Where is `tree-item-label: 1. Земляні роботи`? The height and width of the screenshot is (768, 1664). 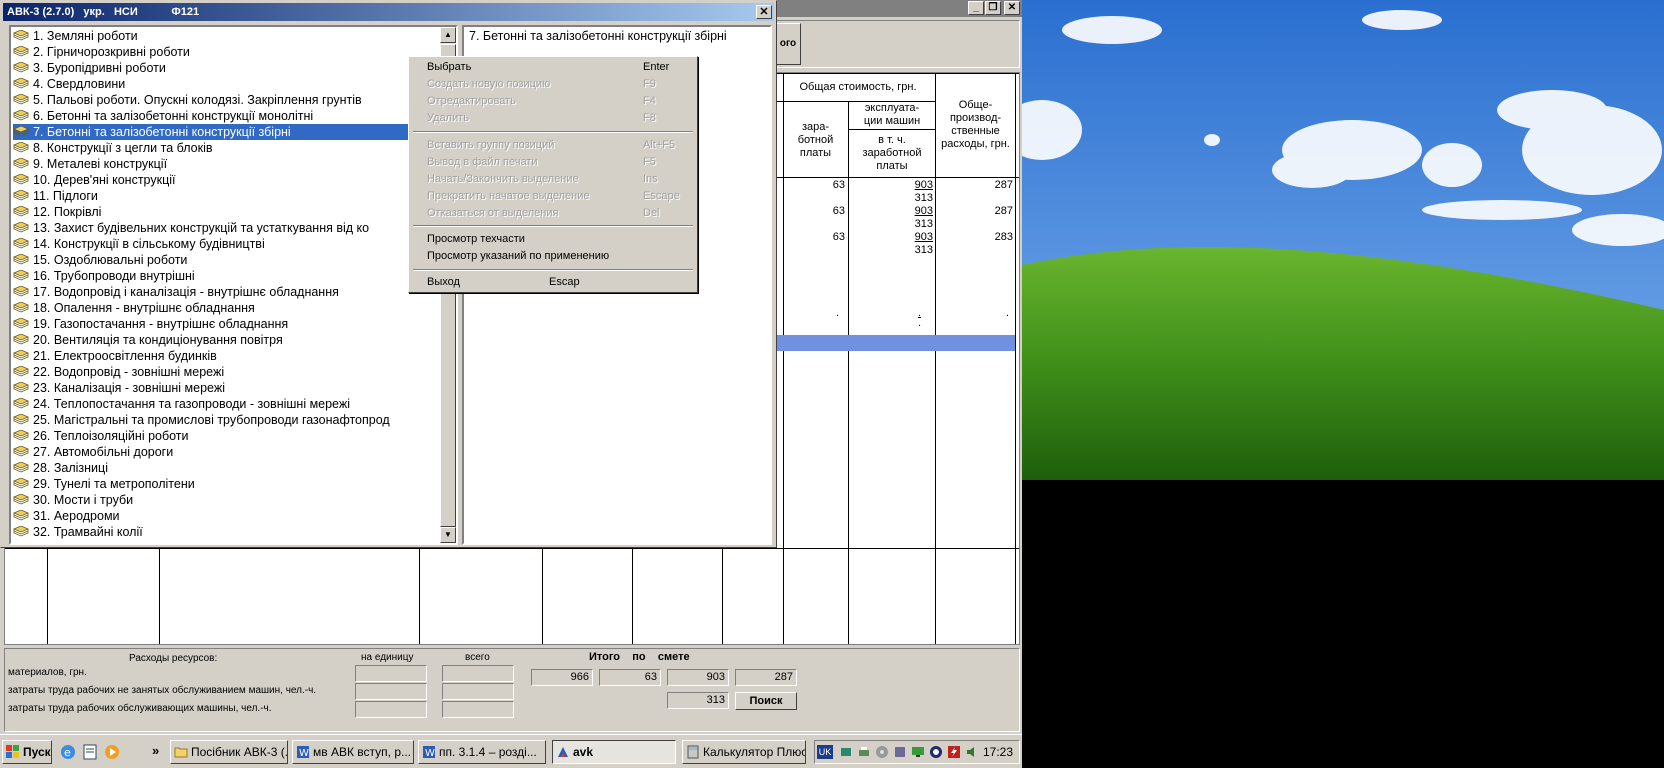 tree-item-label: 1. Земляні роботи is located at coordinates (85, 36).